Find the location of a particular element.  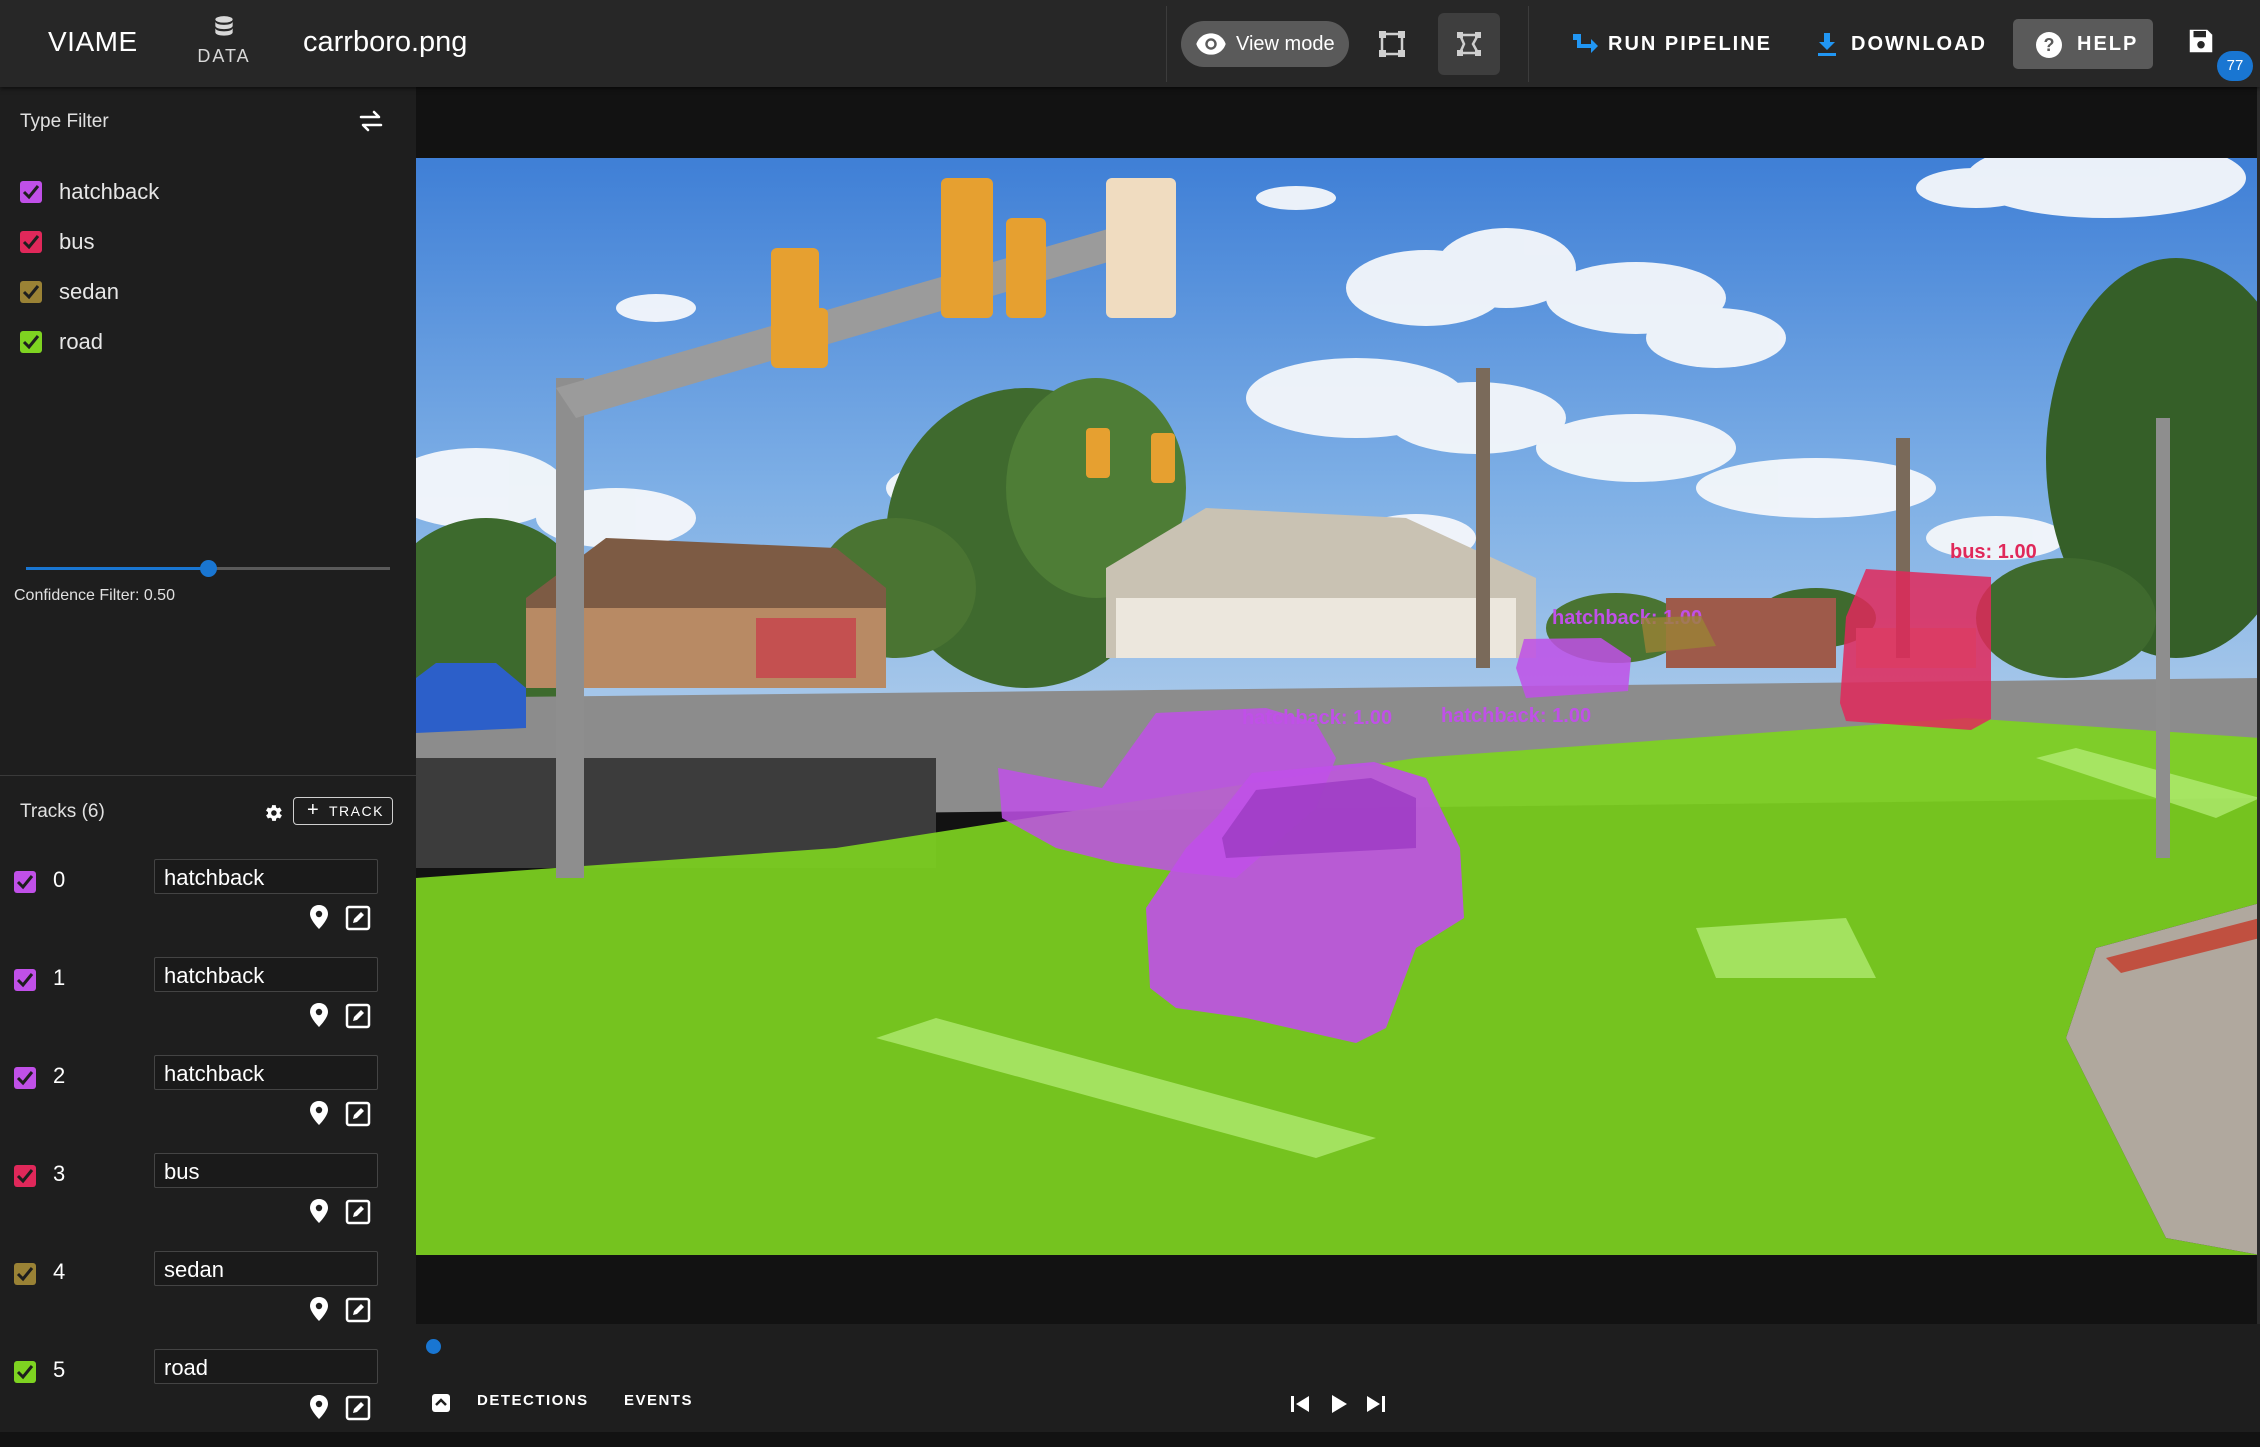

type-label: road is located at coordinates (81, 341).